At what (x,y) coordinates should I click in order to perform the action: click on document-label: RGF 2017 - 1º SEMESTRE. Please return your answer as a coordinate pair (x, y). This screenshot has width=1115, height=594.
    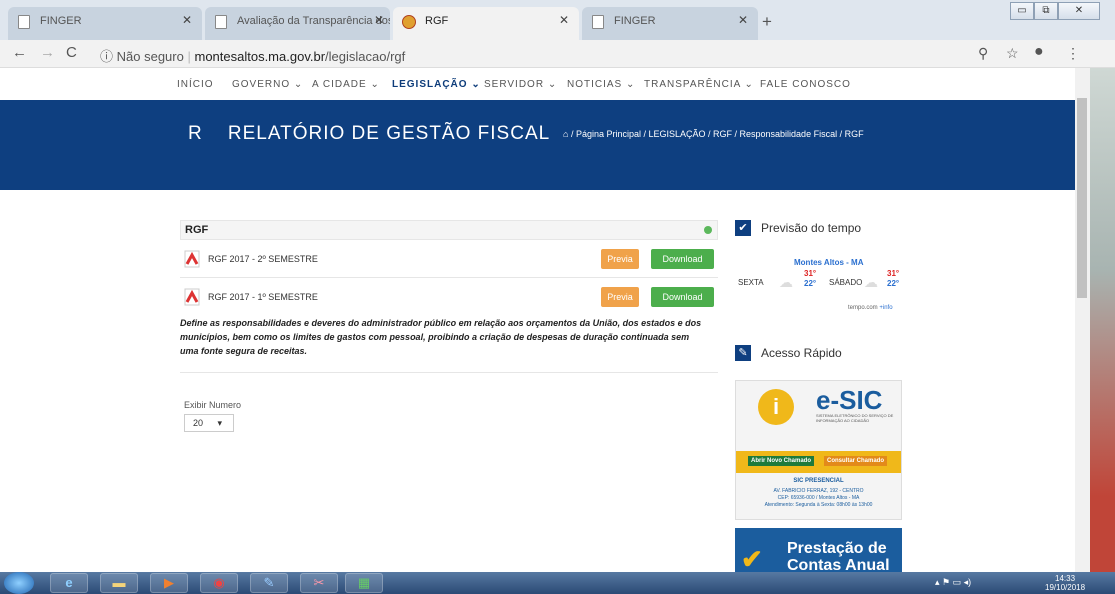
    Looking at the image, I should click on (263, 297).